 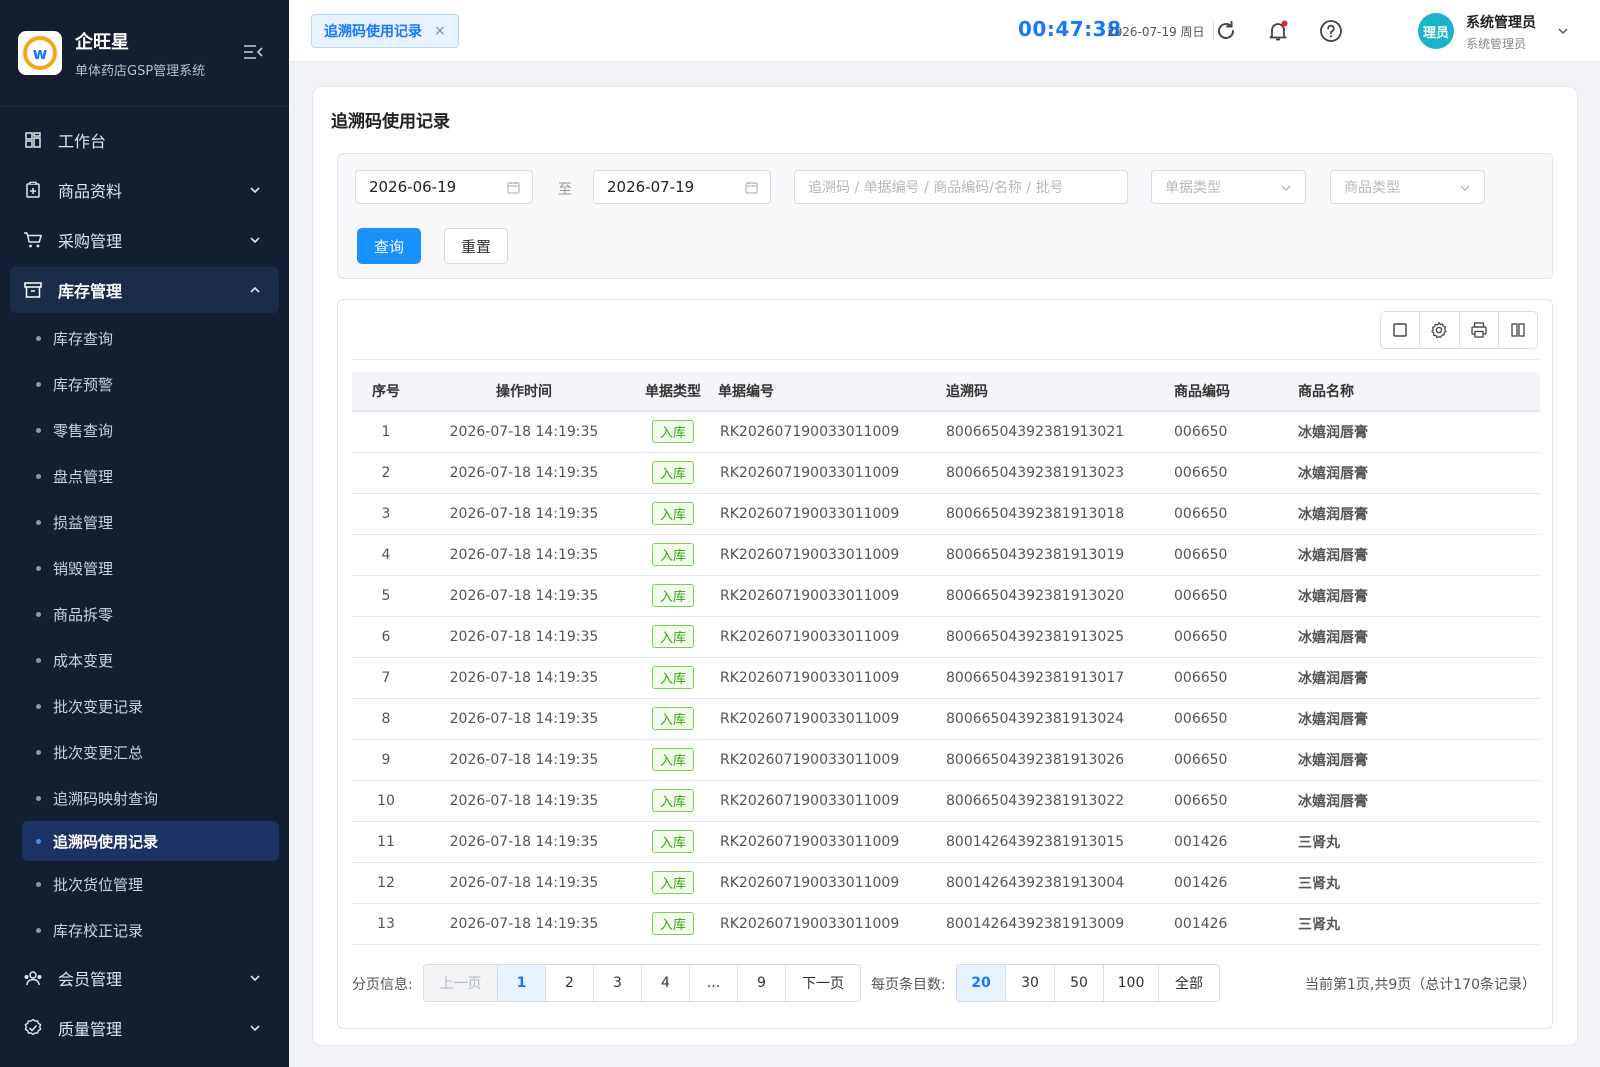 I want to click on col-header-doc-no: 单据编号, so click(x=830, y=392).